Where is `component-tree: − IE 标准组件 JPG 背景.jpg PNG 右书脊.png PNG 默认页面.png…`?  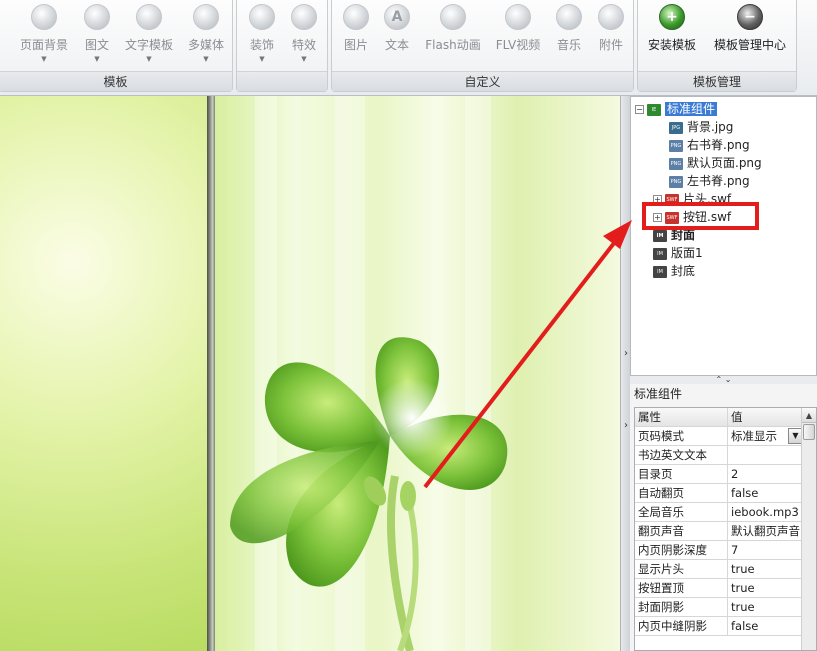
component-tree: − IE 标准组件 JPG 背景.jpg PNG 右书脊.png PNG 默认页面.png… is located at coordinates (723, 236).